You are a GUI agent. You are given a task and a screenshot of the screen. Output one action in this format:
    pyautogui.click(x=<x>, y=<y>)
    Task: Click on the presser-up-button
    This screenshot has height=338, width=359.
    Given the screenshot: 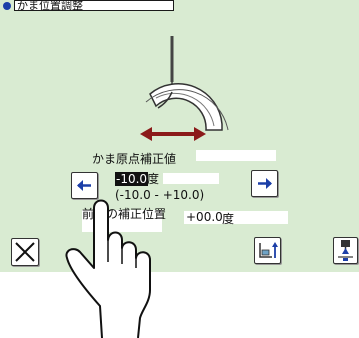 What is the action you would take?
    pyautogui.click(x=267, y=250)
    